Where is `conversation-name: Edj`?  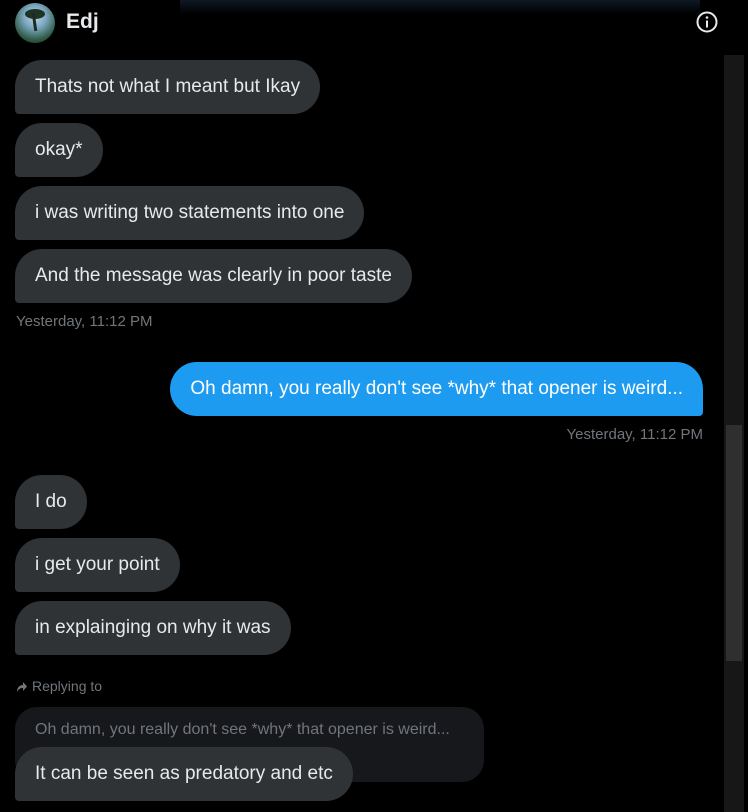 conversation-name: Edj is located at coordinates (82, 22).